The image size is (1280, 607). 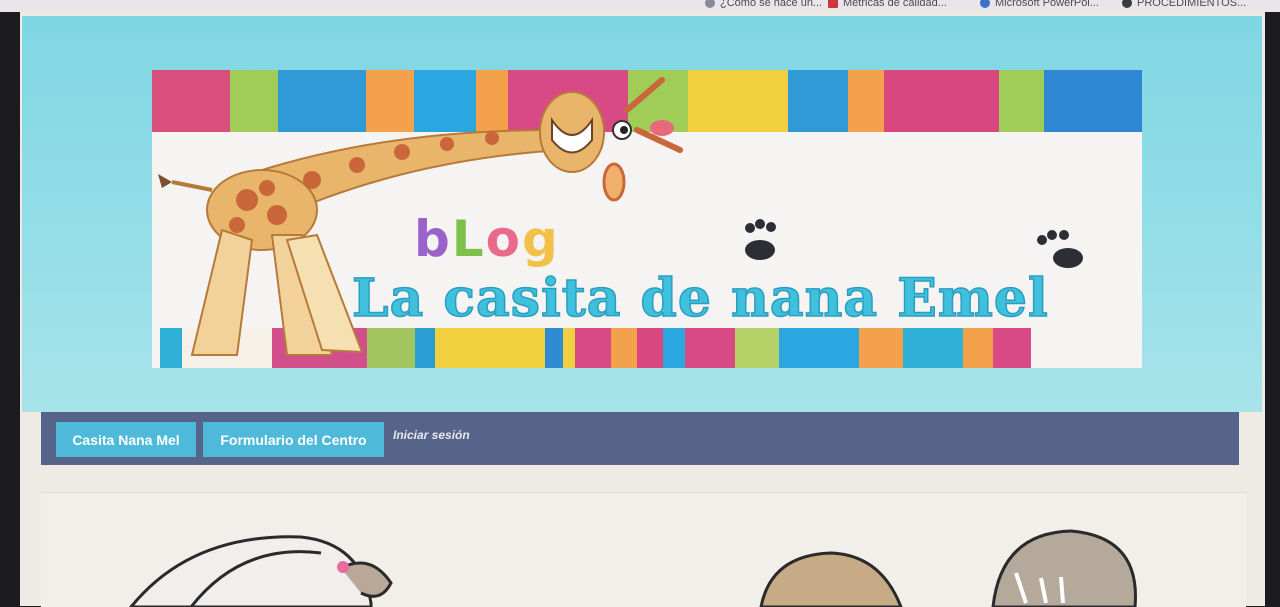 I want to click on nav-item-casita-nana-mel: Casita Nana Mel, so click(x=126, y=439).